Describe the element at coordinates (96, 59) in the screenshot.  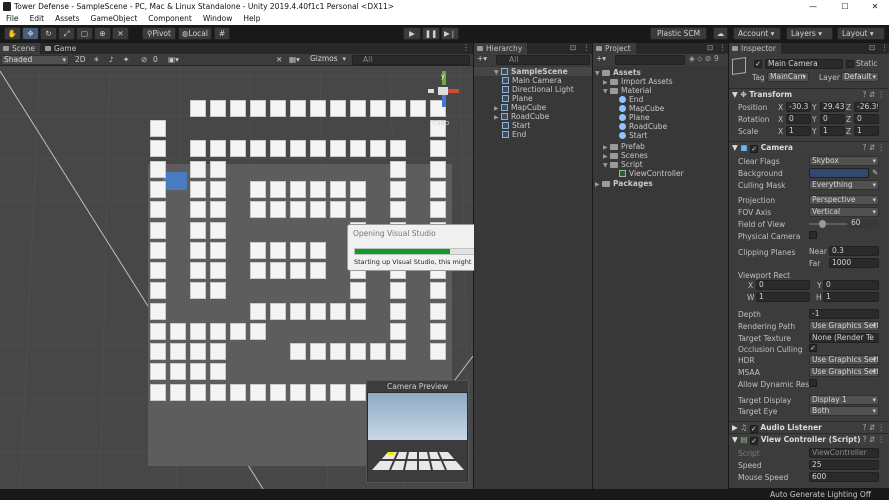
I see `lighting-toggle-icon: ☀` at that location.